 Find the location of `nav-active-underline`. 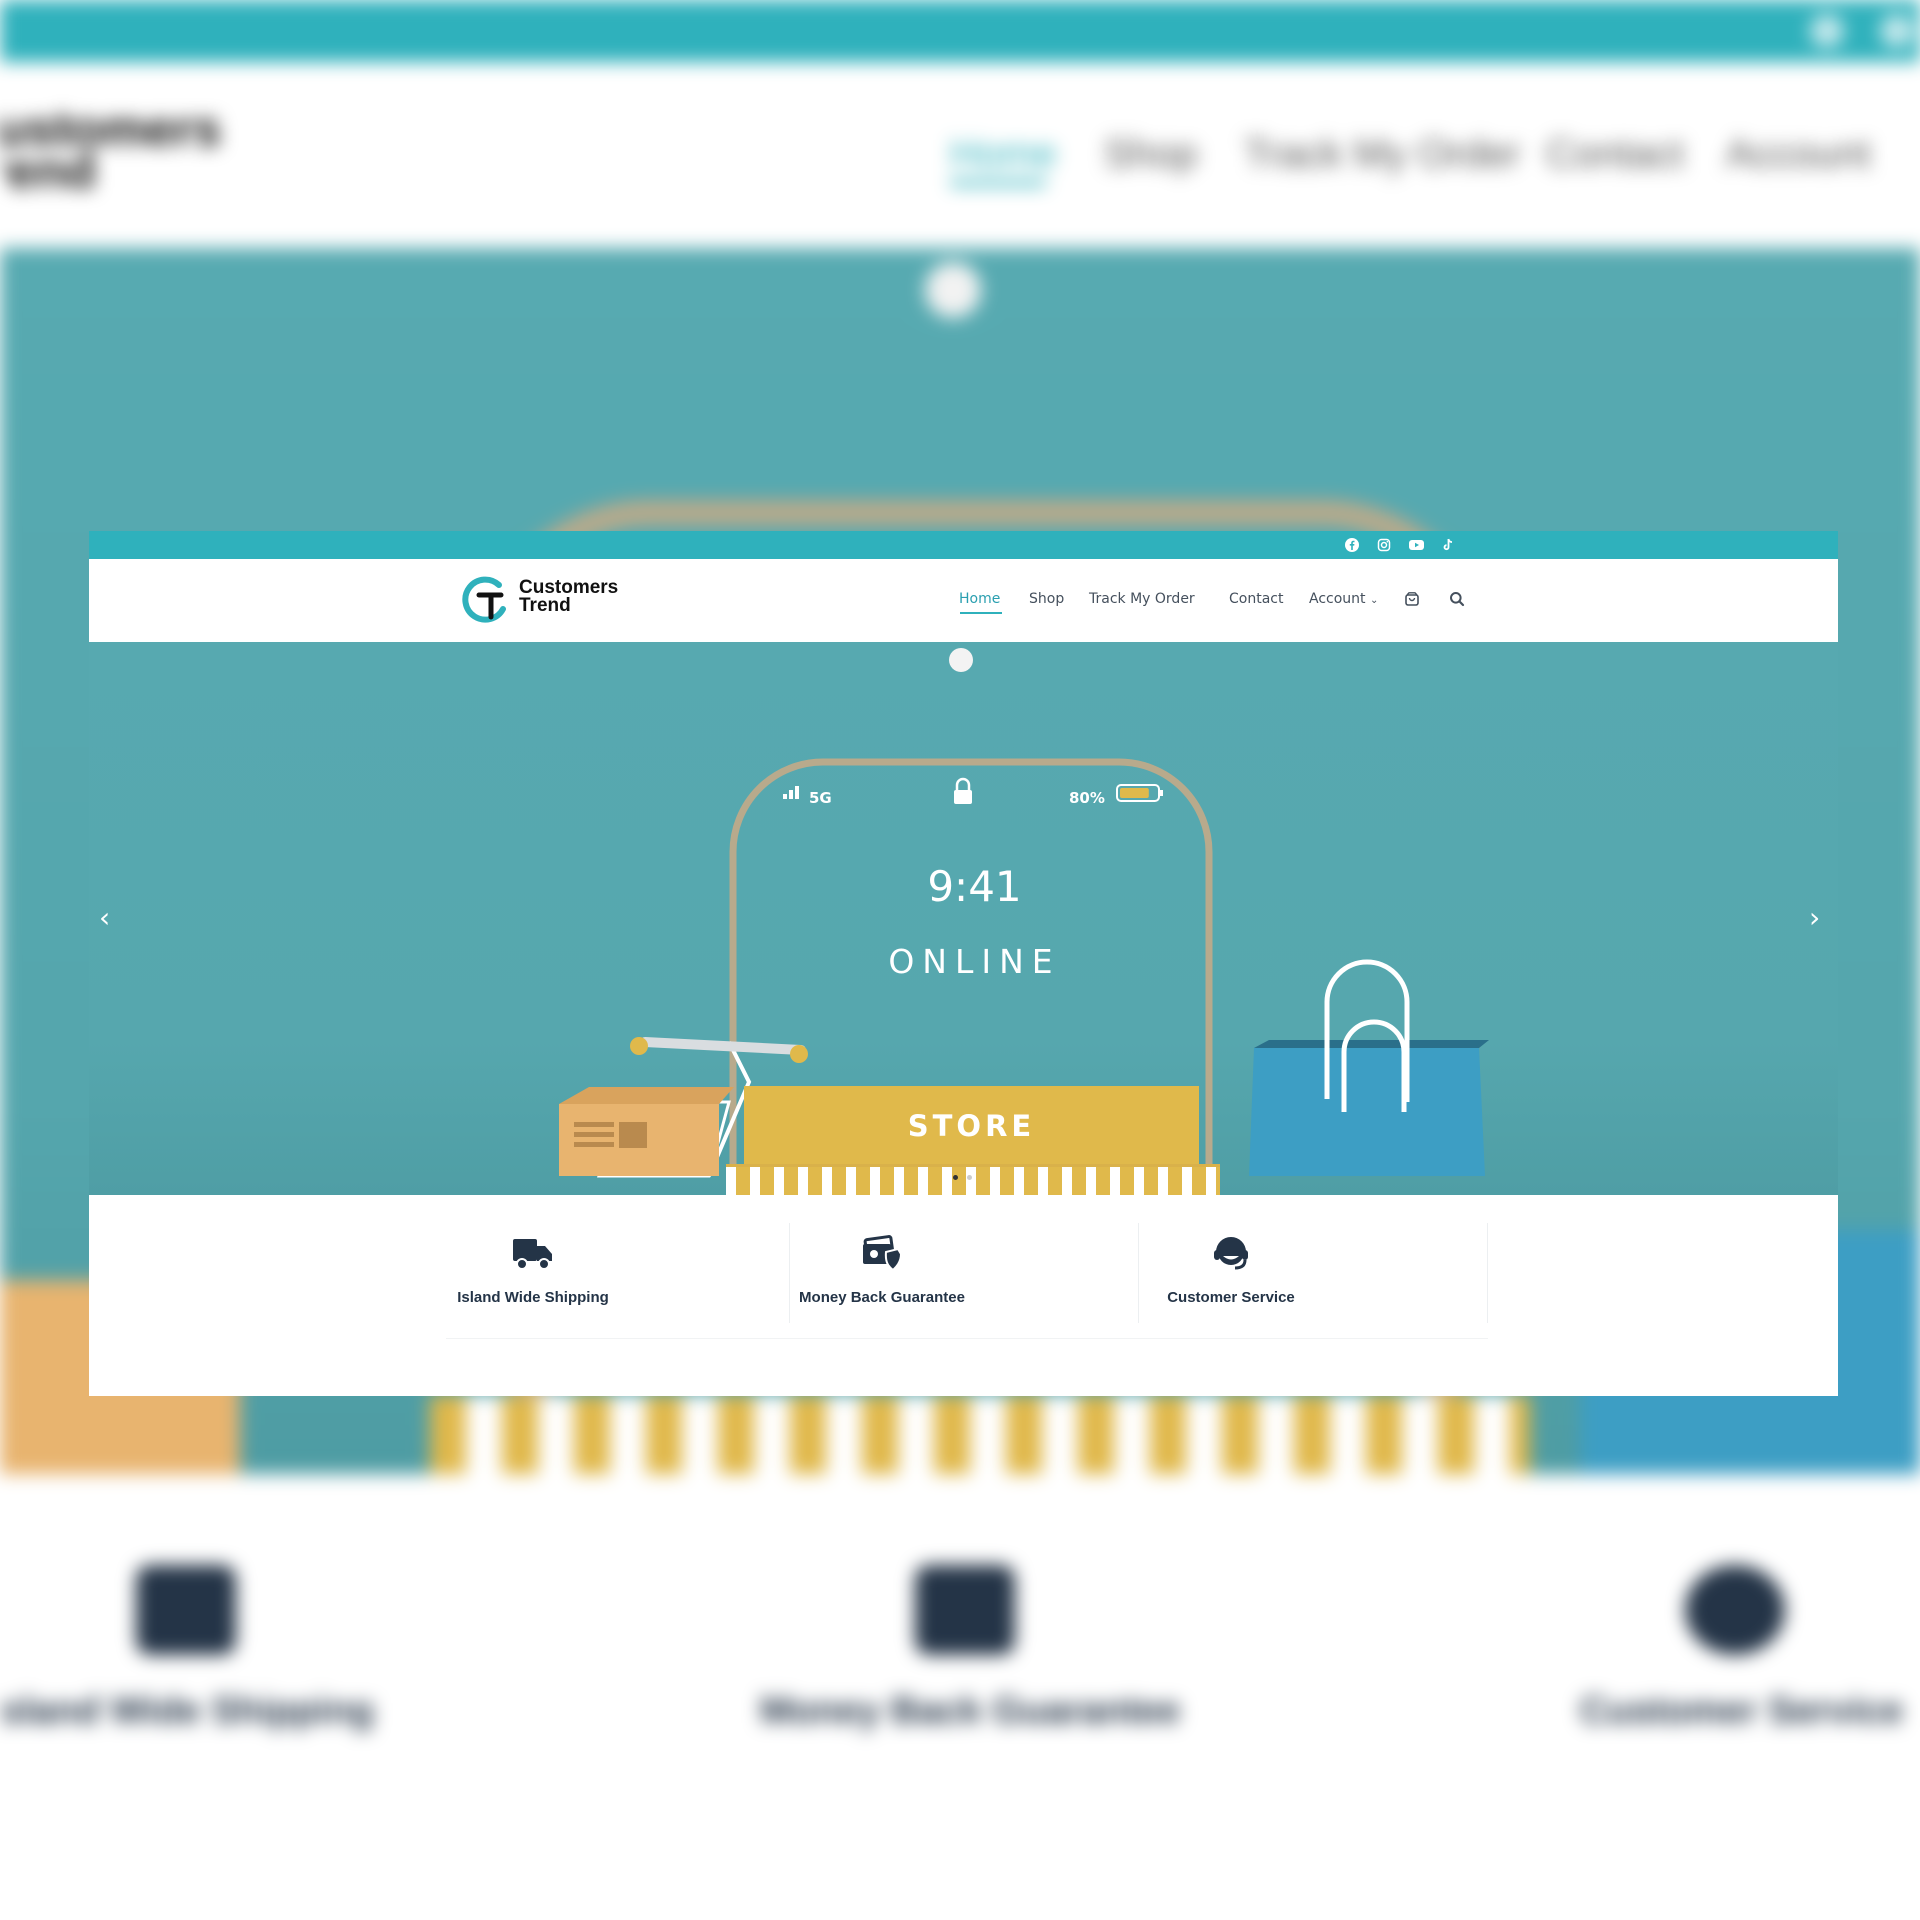

nav-active-underline is located at coordinates (981, 613).